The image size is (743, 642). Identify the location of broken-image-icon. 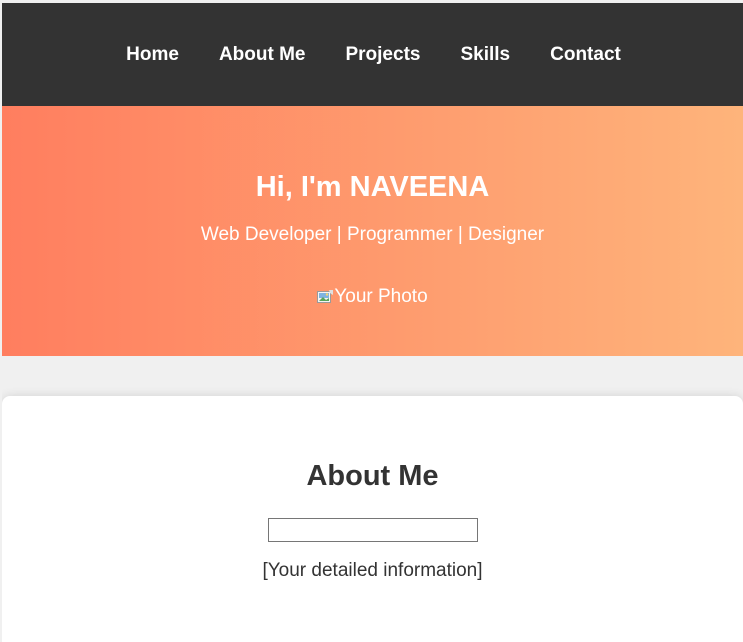
(325, 296).